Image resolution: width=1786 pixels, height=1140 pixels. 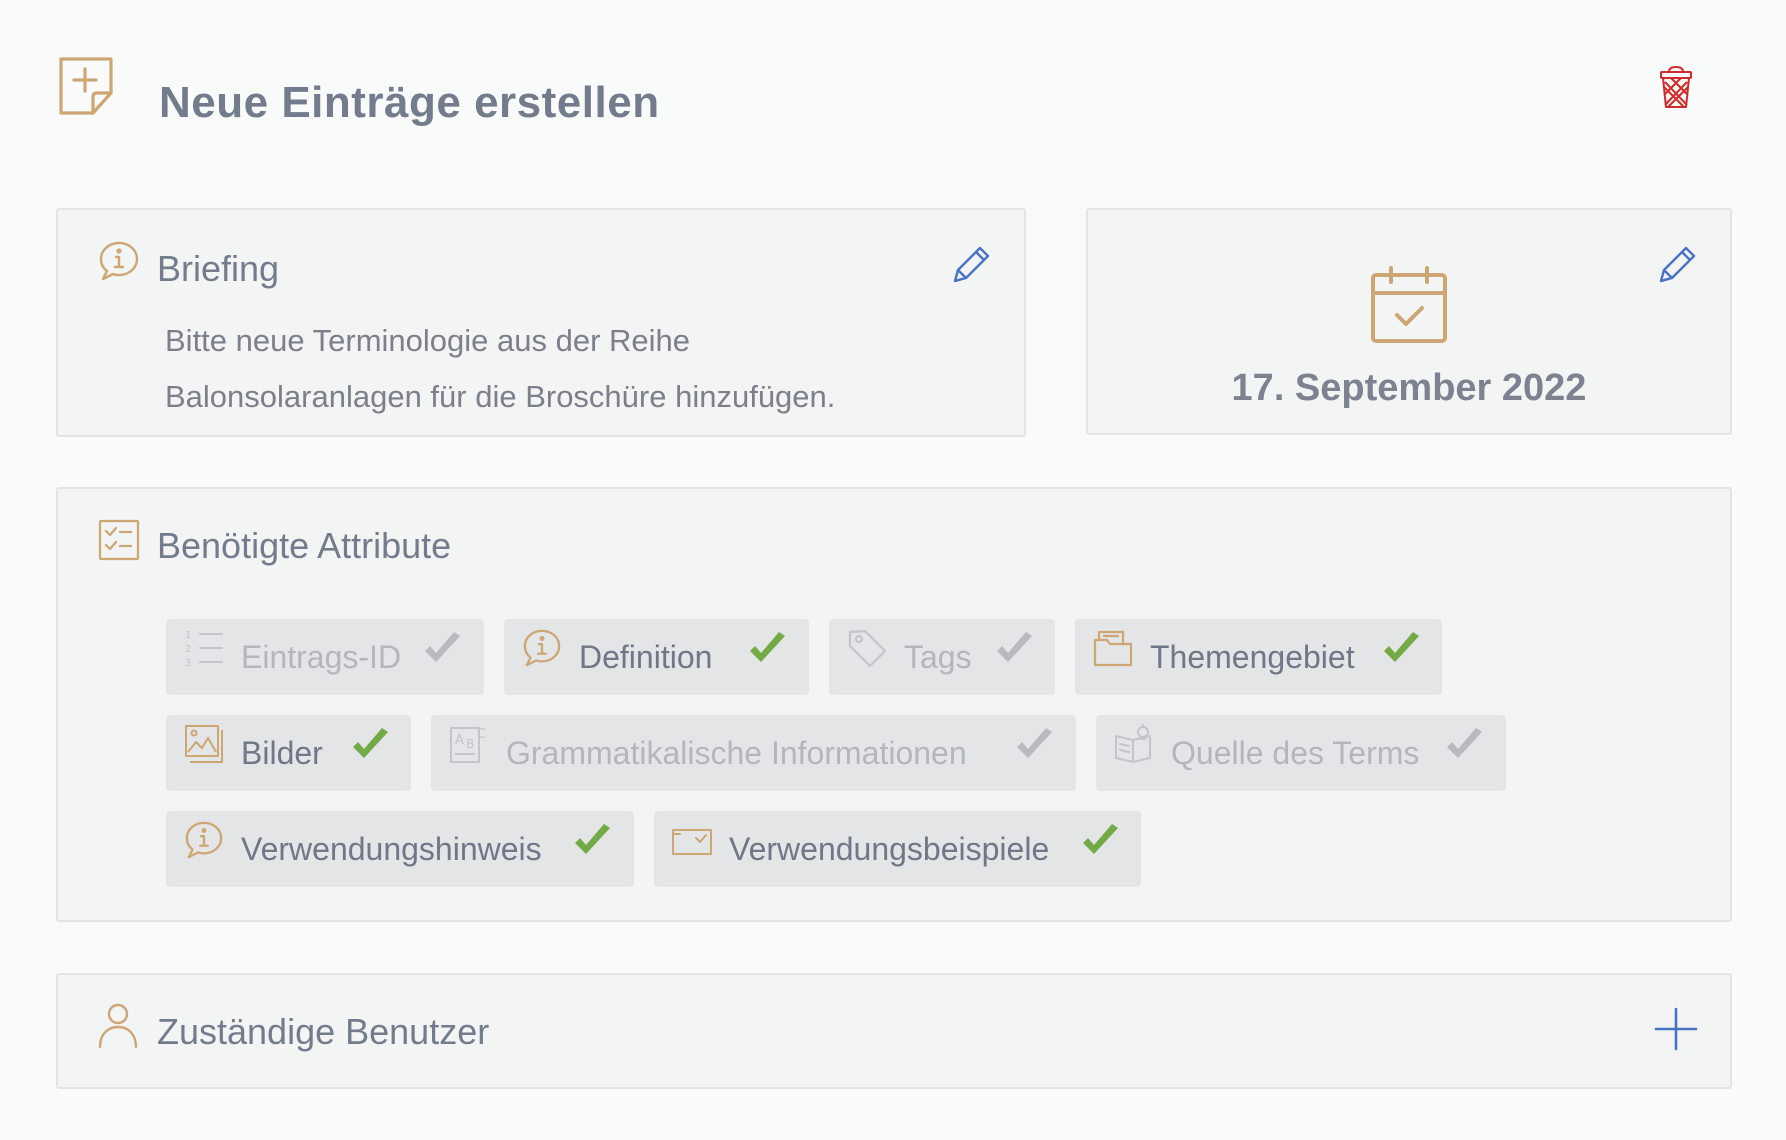 I want to click on grammar-icon: A B C, so click(x=468, y=745).